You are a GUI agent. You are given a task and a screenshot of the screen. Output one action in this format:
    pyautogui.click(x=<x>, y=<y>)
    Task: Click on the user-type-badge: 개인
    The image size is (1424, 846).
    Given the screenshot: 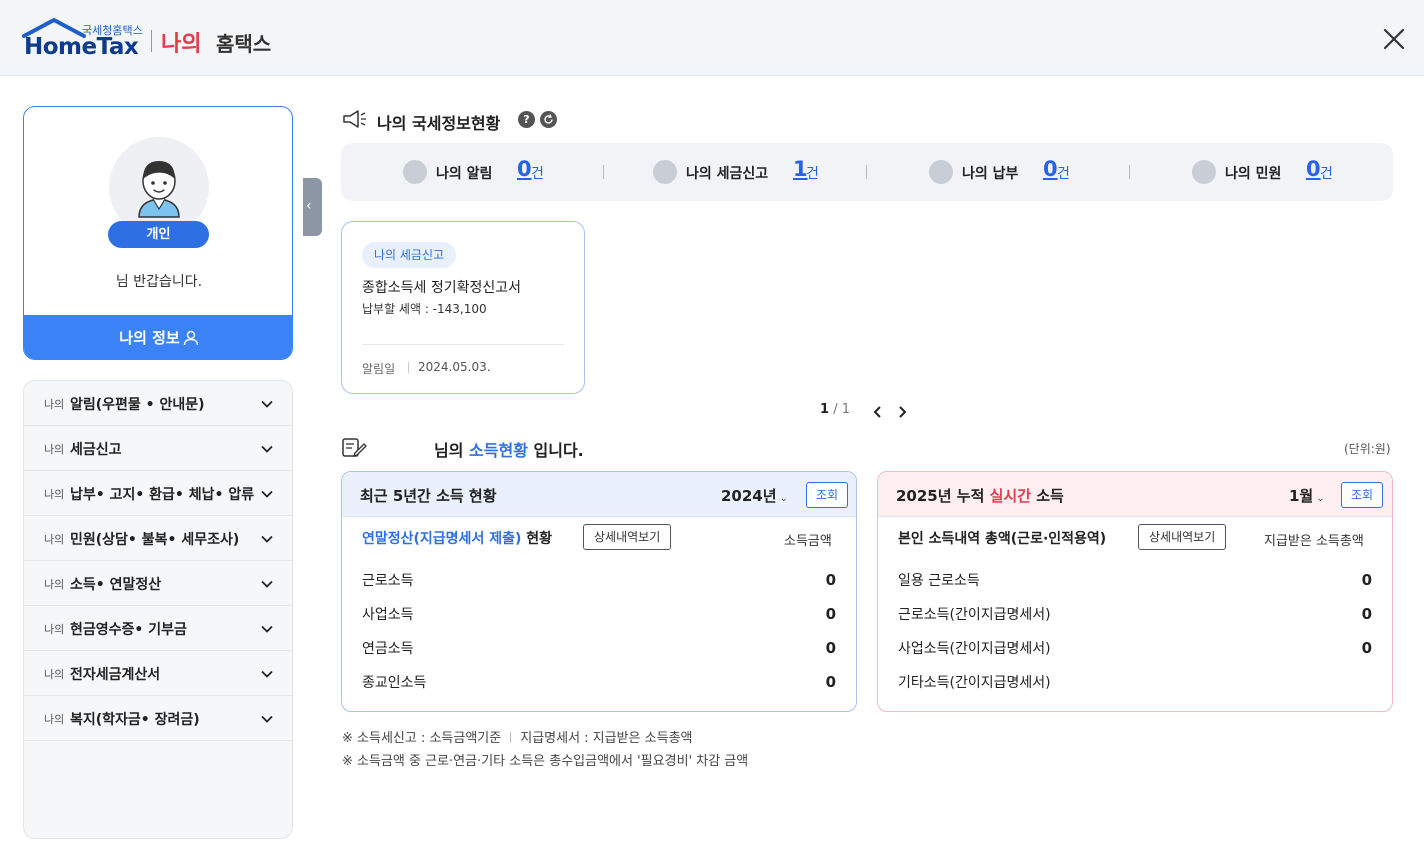 What is the action you would take?
    pyautogui.click(x=158, y=234)
    